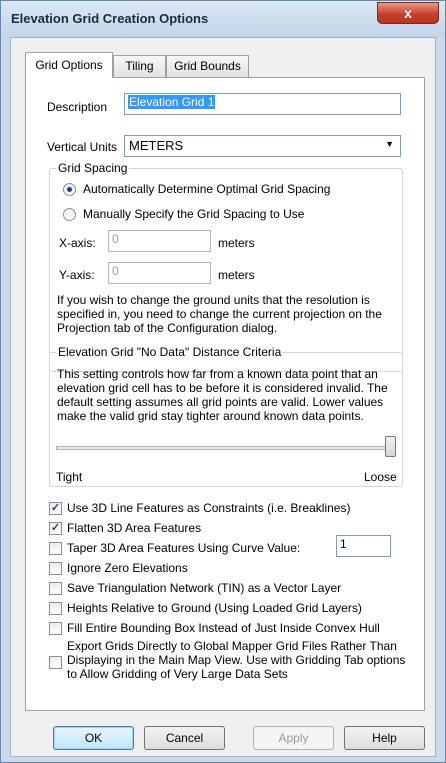 The image size is (446, 763). I want to click on description-input: Elevation Grid 1, so click(262, 104).